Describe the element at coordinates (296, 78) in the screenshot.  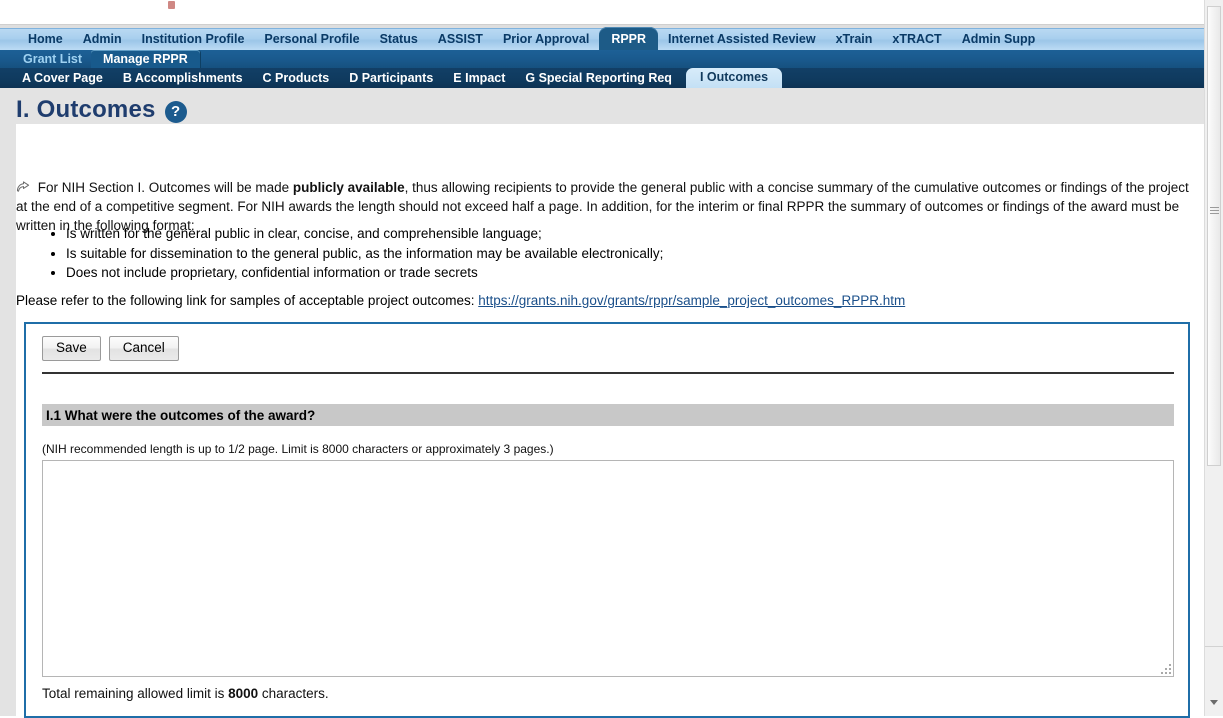
I see `tab-c-products: C Products` at that location.